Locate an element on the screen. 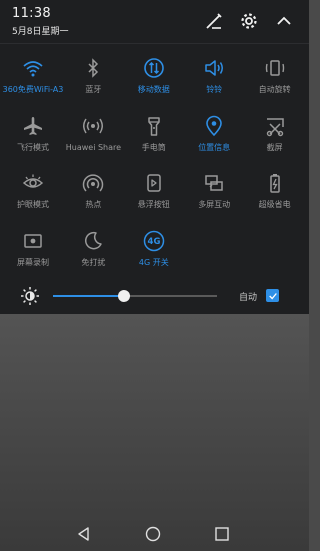 The width and height of the screenshot is (320, 551). brightness-slider-thumb is located at coordinates (123, 296).